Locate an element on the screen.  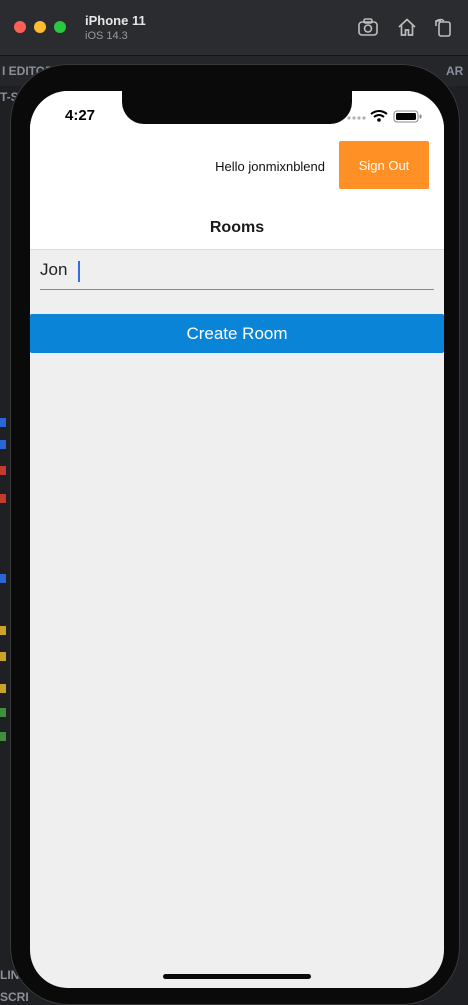
editor-label-bottom2: SCRI is located at coordinates (14, 997).